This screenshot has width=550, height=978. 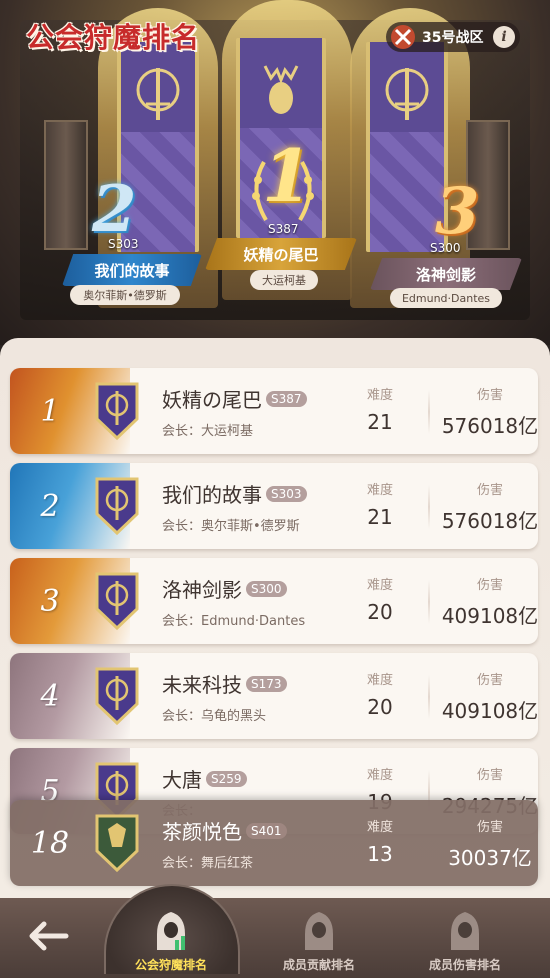 I want to click on tab-member-contribution: 成员贡献排名, so click(x=319, y=941).